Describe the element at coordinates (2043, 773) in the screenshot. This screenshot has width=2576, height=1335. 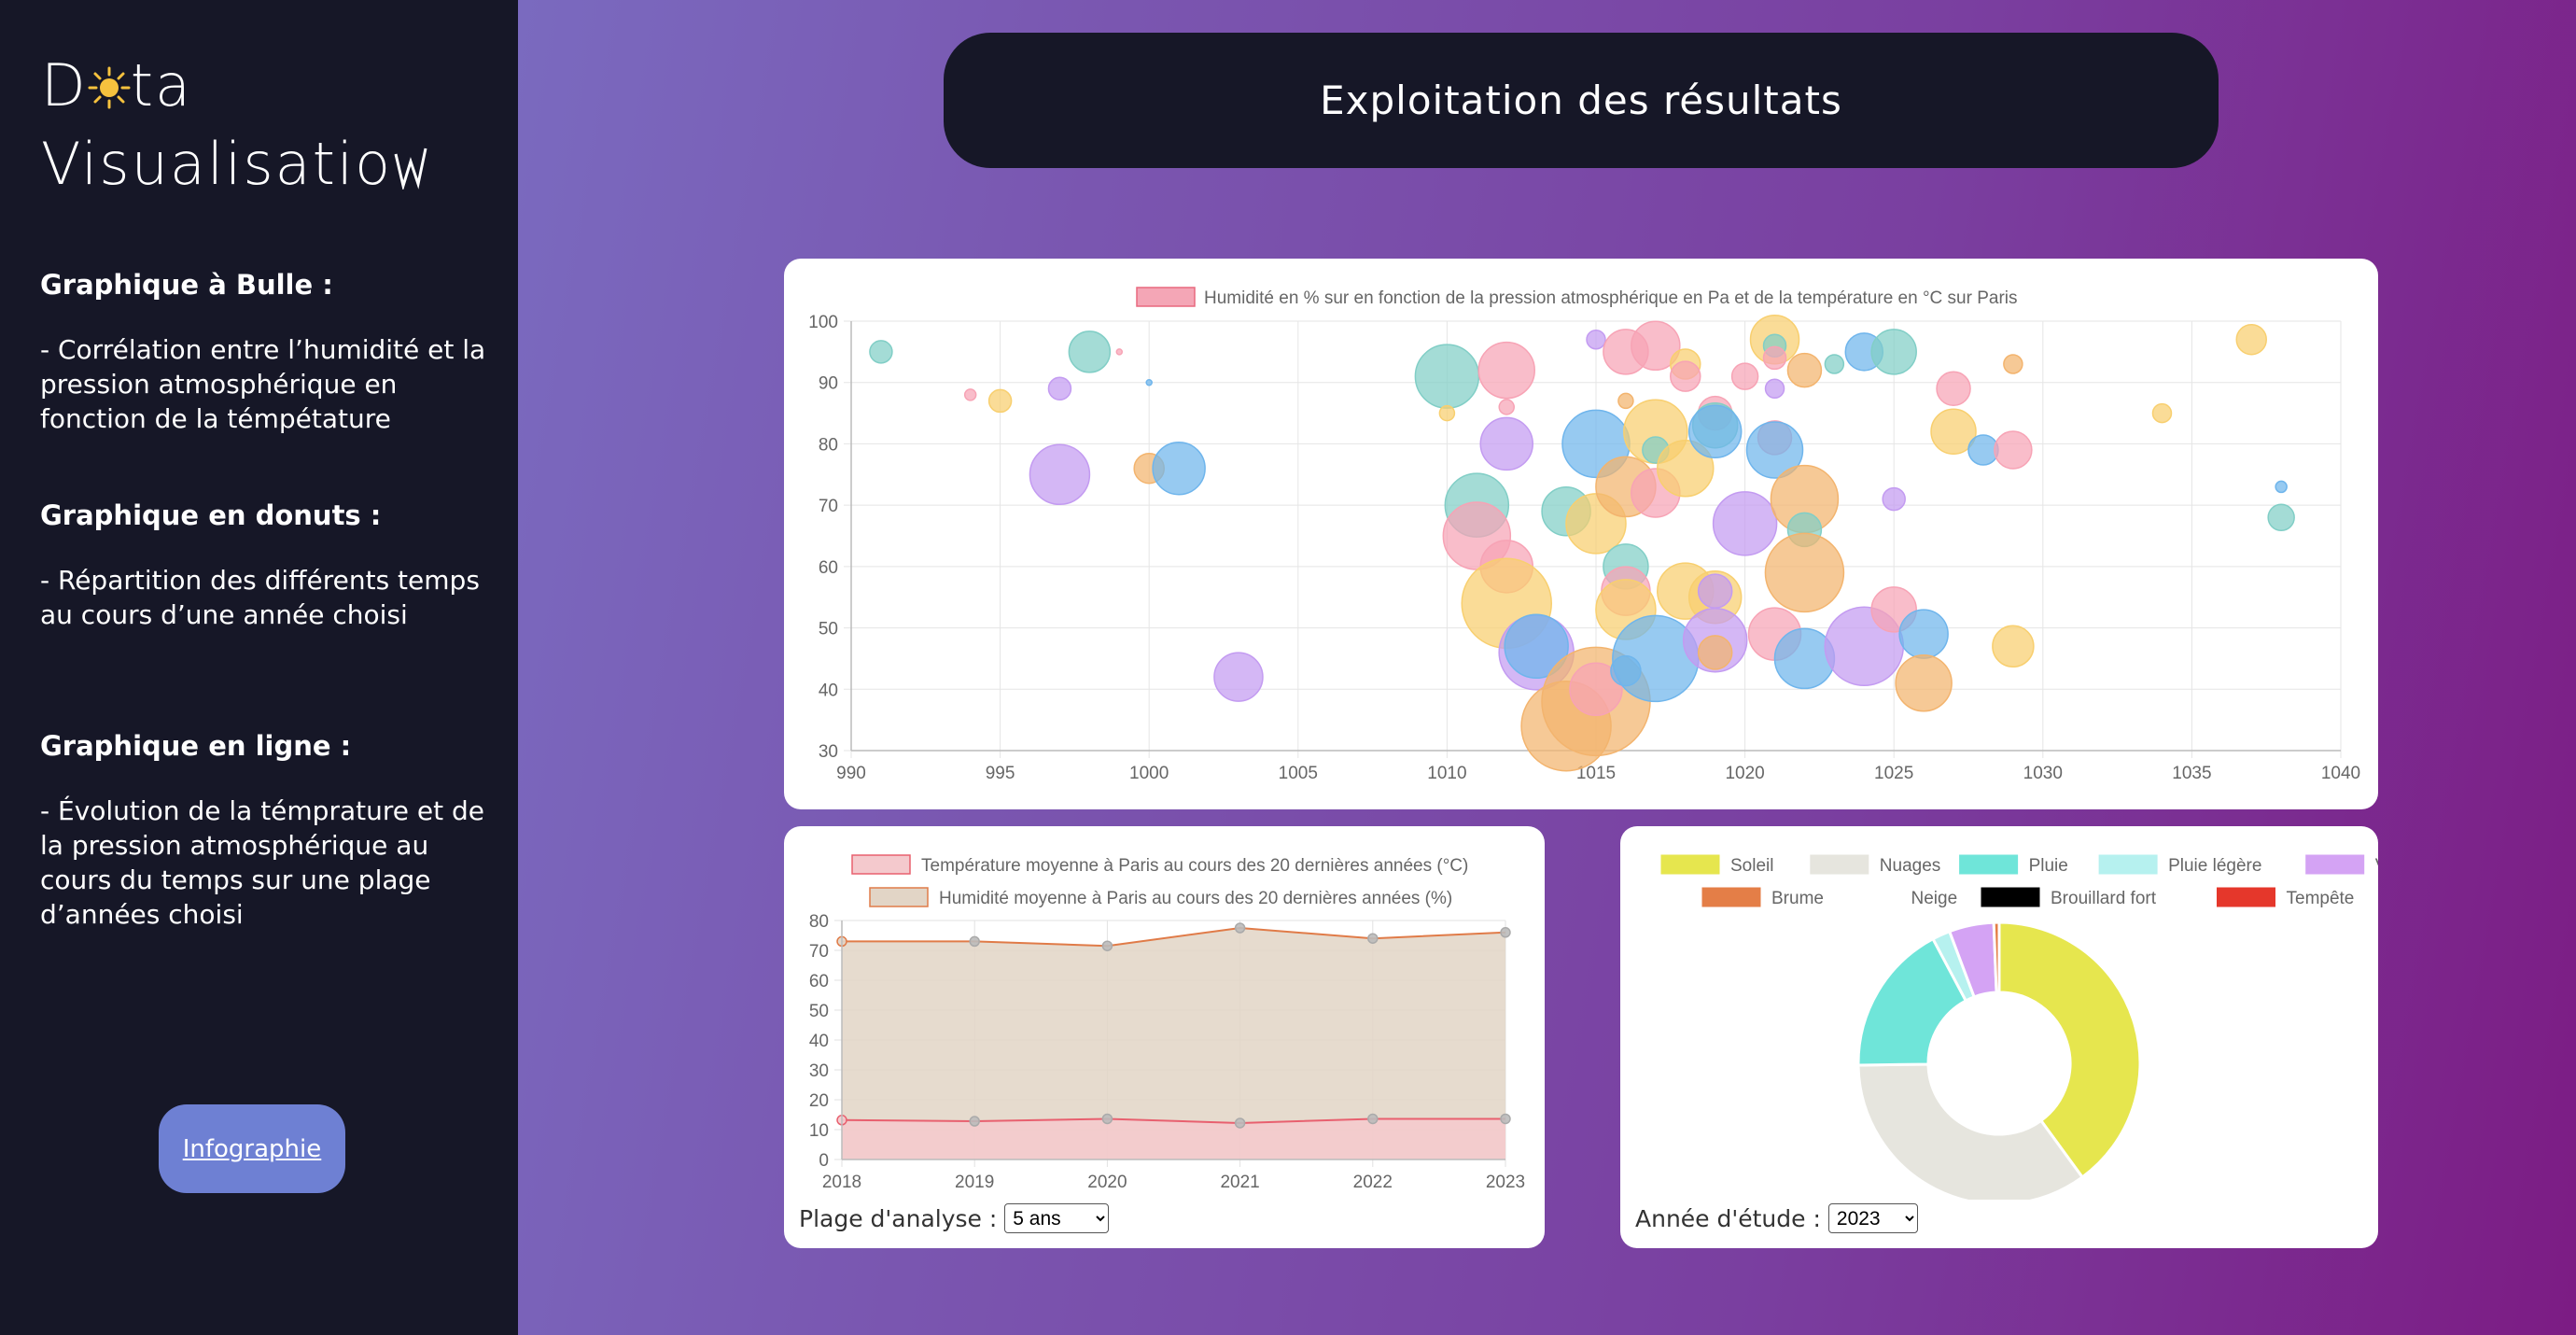
I see `x-tick-label: 1030` at that location.